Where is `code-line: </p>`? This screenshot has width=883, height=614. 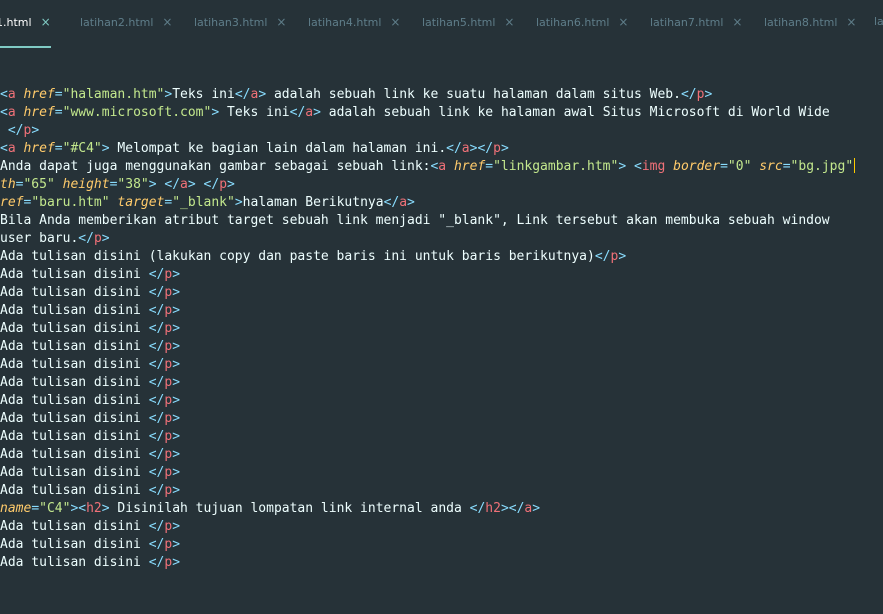 code-line: </p> is located at coordinates (427, 131).